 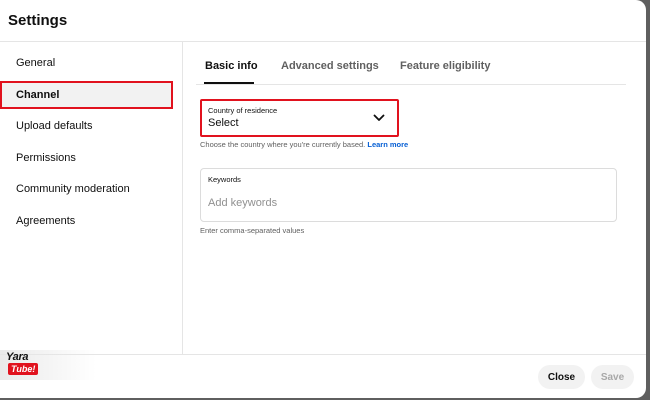 What do you see at coordinates (299, 118) in the screenshot?
I see `country-of-residence-select: Country of residence Select` at bounding box center [299, 118].